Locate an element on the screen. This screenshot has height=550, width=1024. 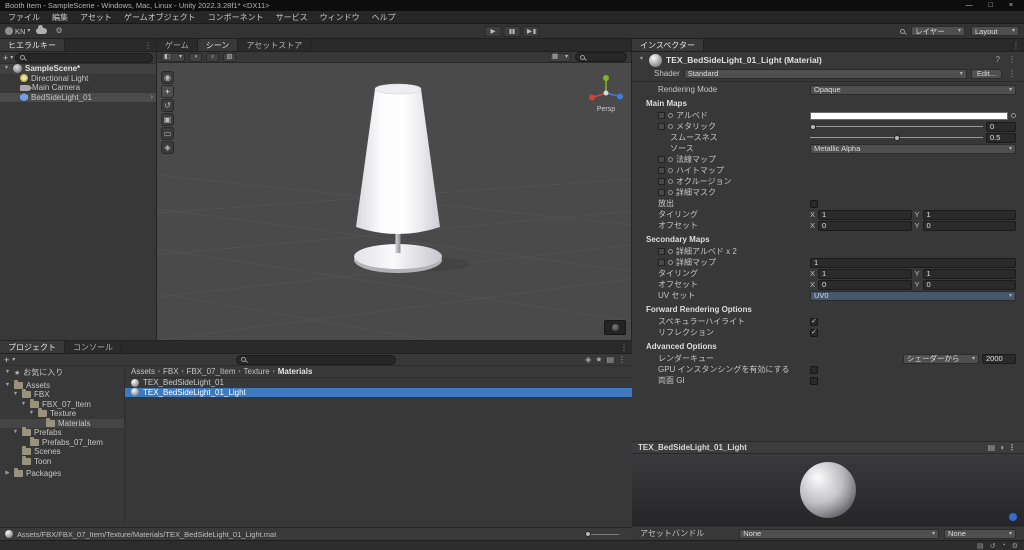
height-map-texture-thumb is located at coordinates (661, 170).